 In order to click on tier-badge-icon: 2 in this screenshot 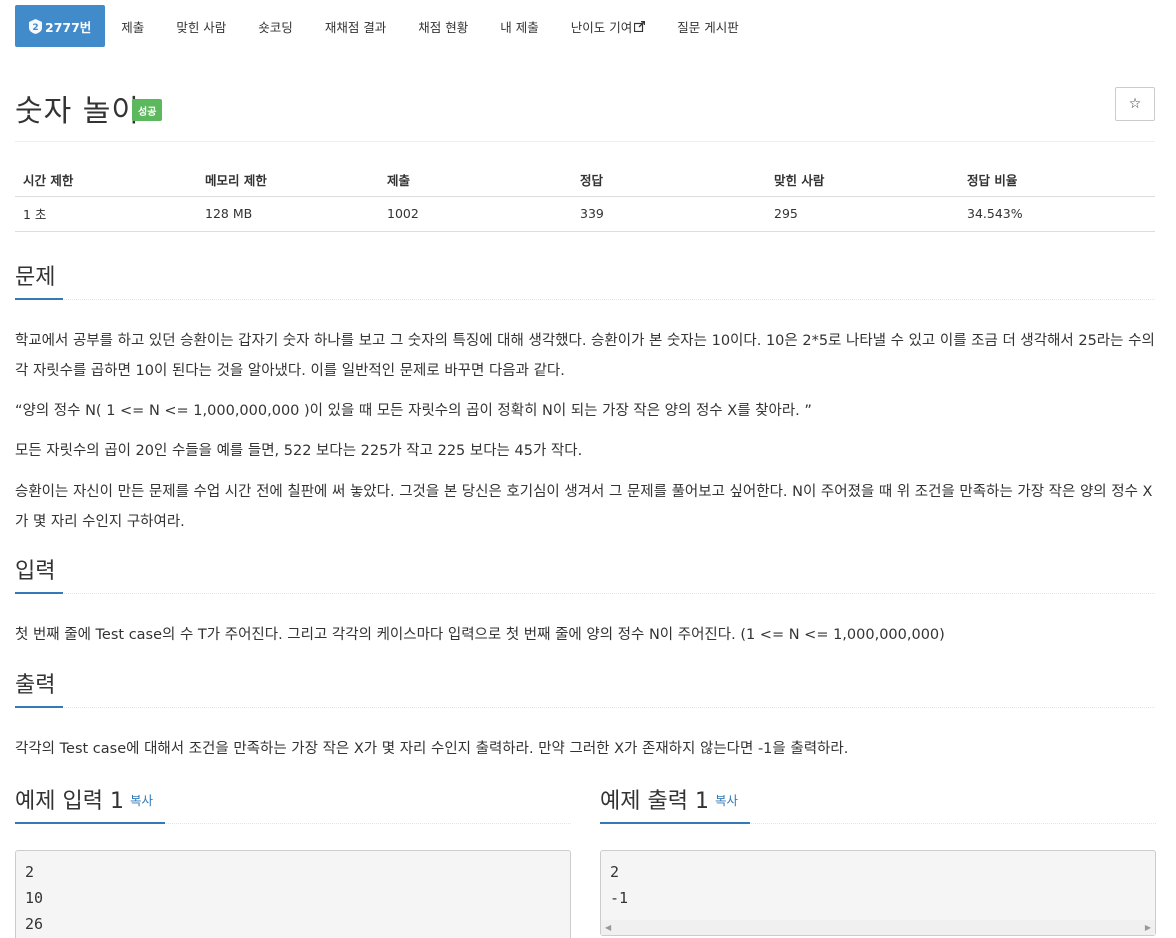, I will do `click(35, 26)`.